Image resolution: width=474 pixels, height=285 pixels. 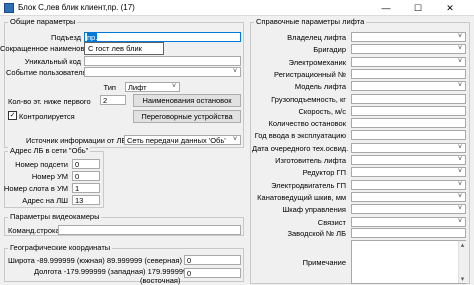 I want to click on ref-field-7-input, so click(x=408, y=123).